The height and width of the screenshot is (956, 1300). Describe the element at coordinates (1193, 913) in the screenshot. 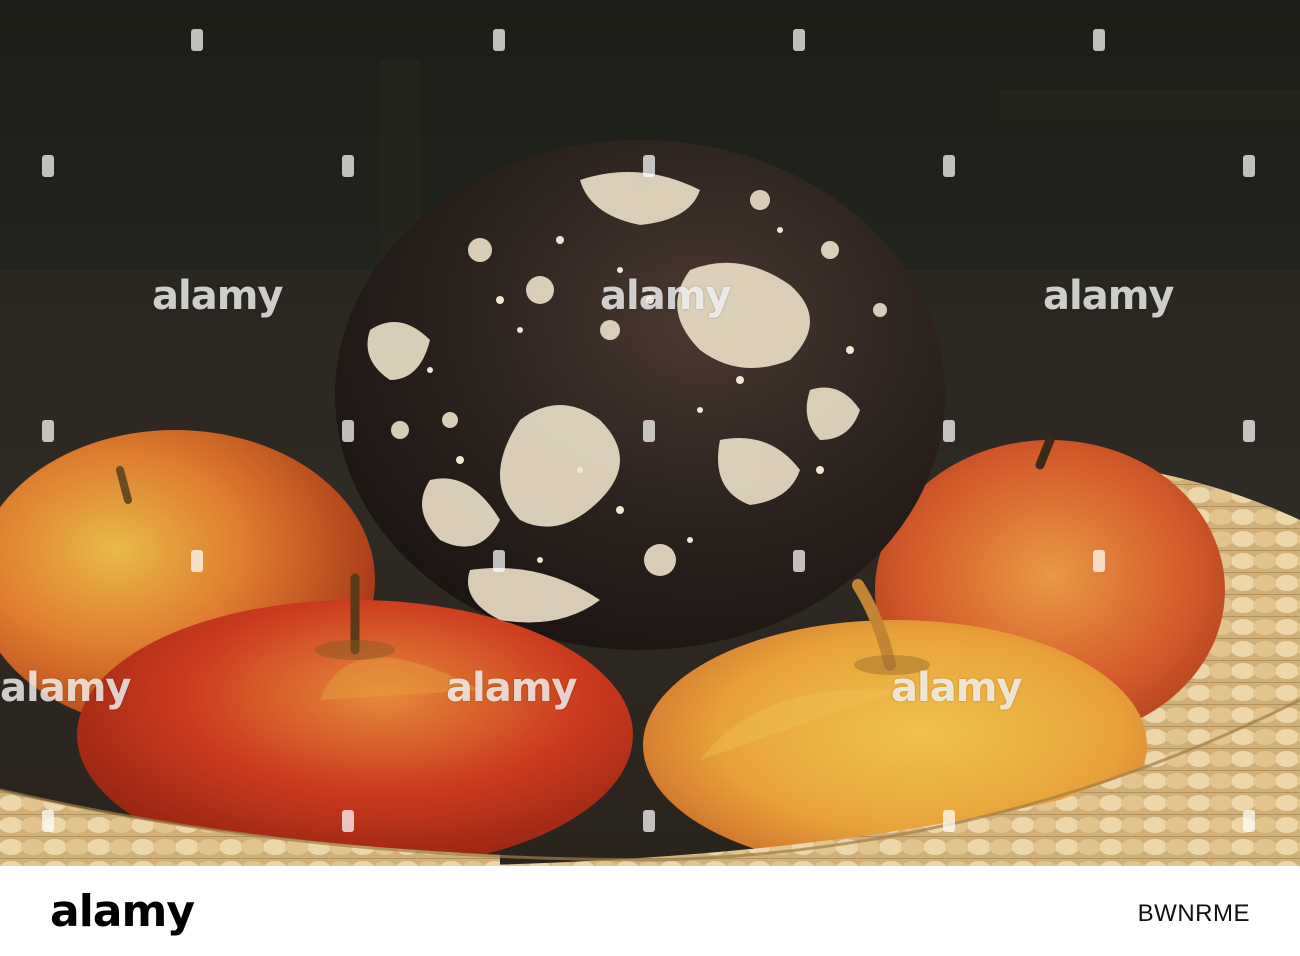

I see `image-id: BWNRME` at that location.